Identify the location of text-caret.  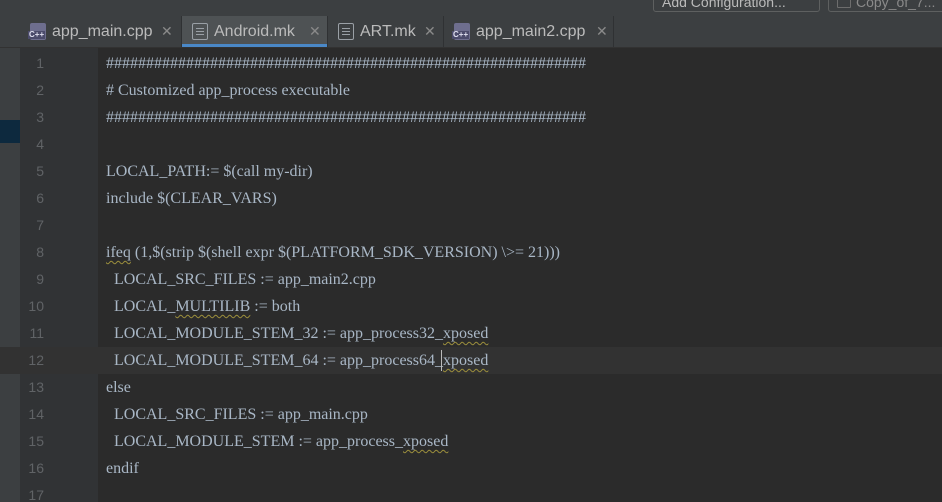
(441, 360).